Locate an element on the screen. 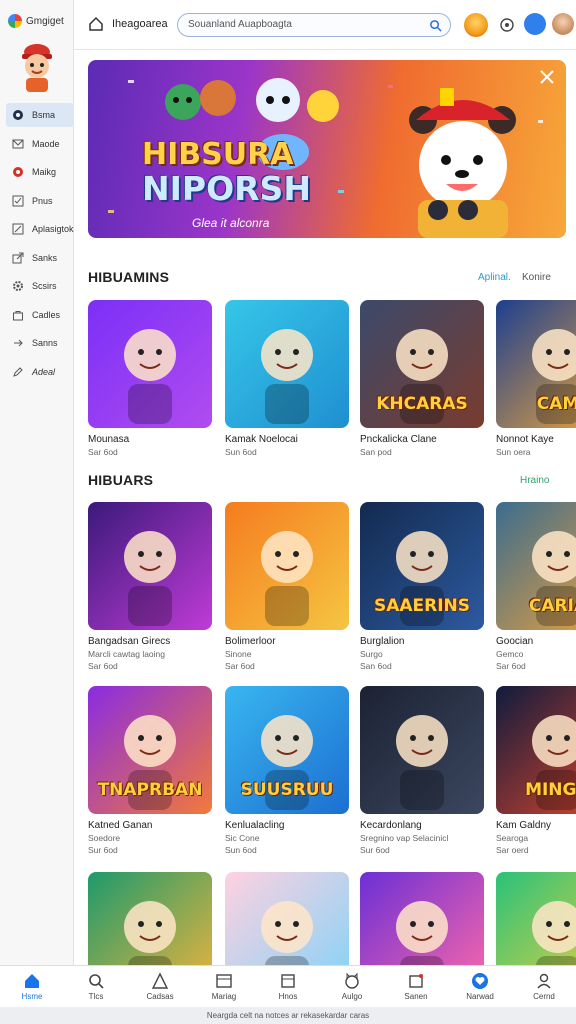  sidebar-item-adeal: Adeal is located at coordinates (40, 372).